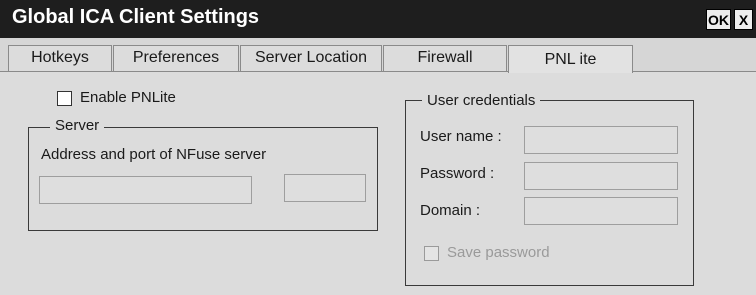  I want to click on save-password-checkbox, so click(431, 253).